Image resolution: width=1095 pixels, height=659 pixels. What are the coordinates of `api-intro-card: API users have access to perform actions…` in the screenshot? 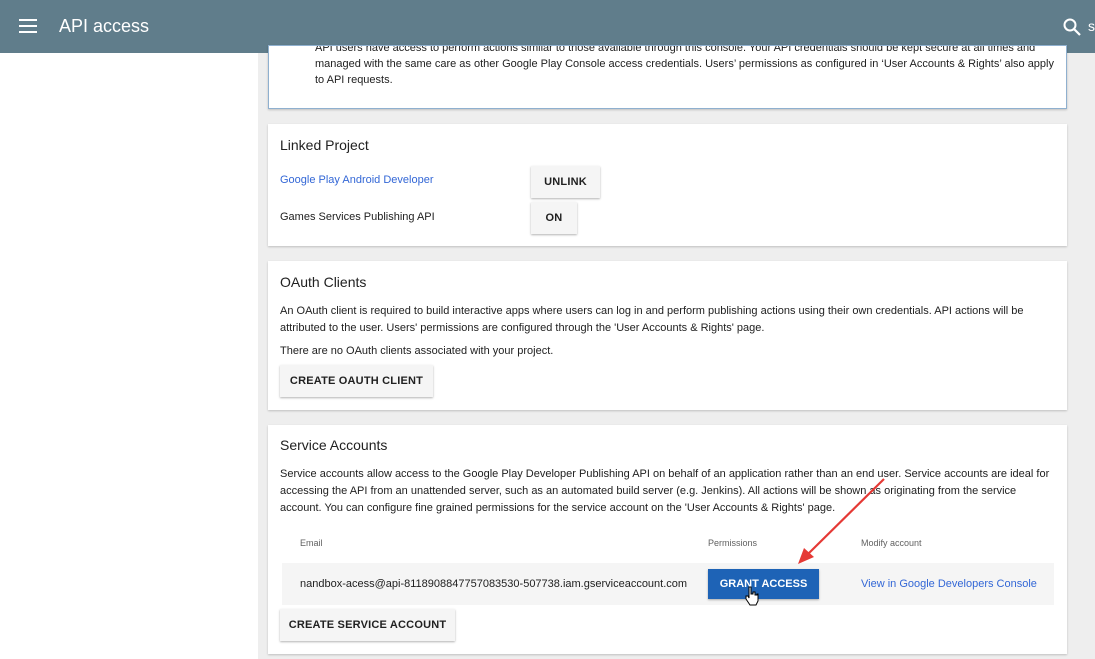 It's located at (667, 77).